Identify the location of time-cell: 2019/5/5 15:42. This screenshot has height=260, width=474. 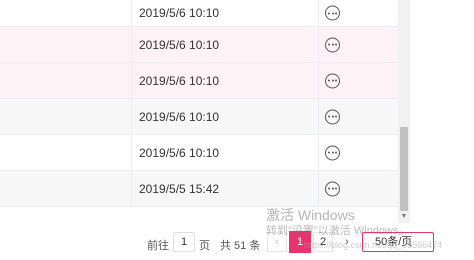
(179, 188).